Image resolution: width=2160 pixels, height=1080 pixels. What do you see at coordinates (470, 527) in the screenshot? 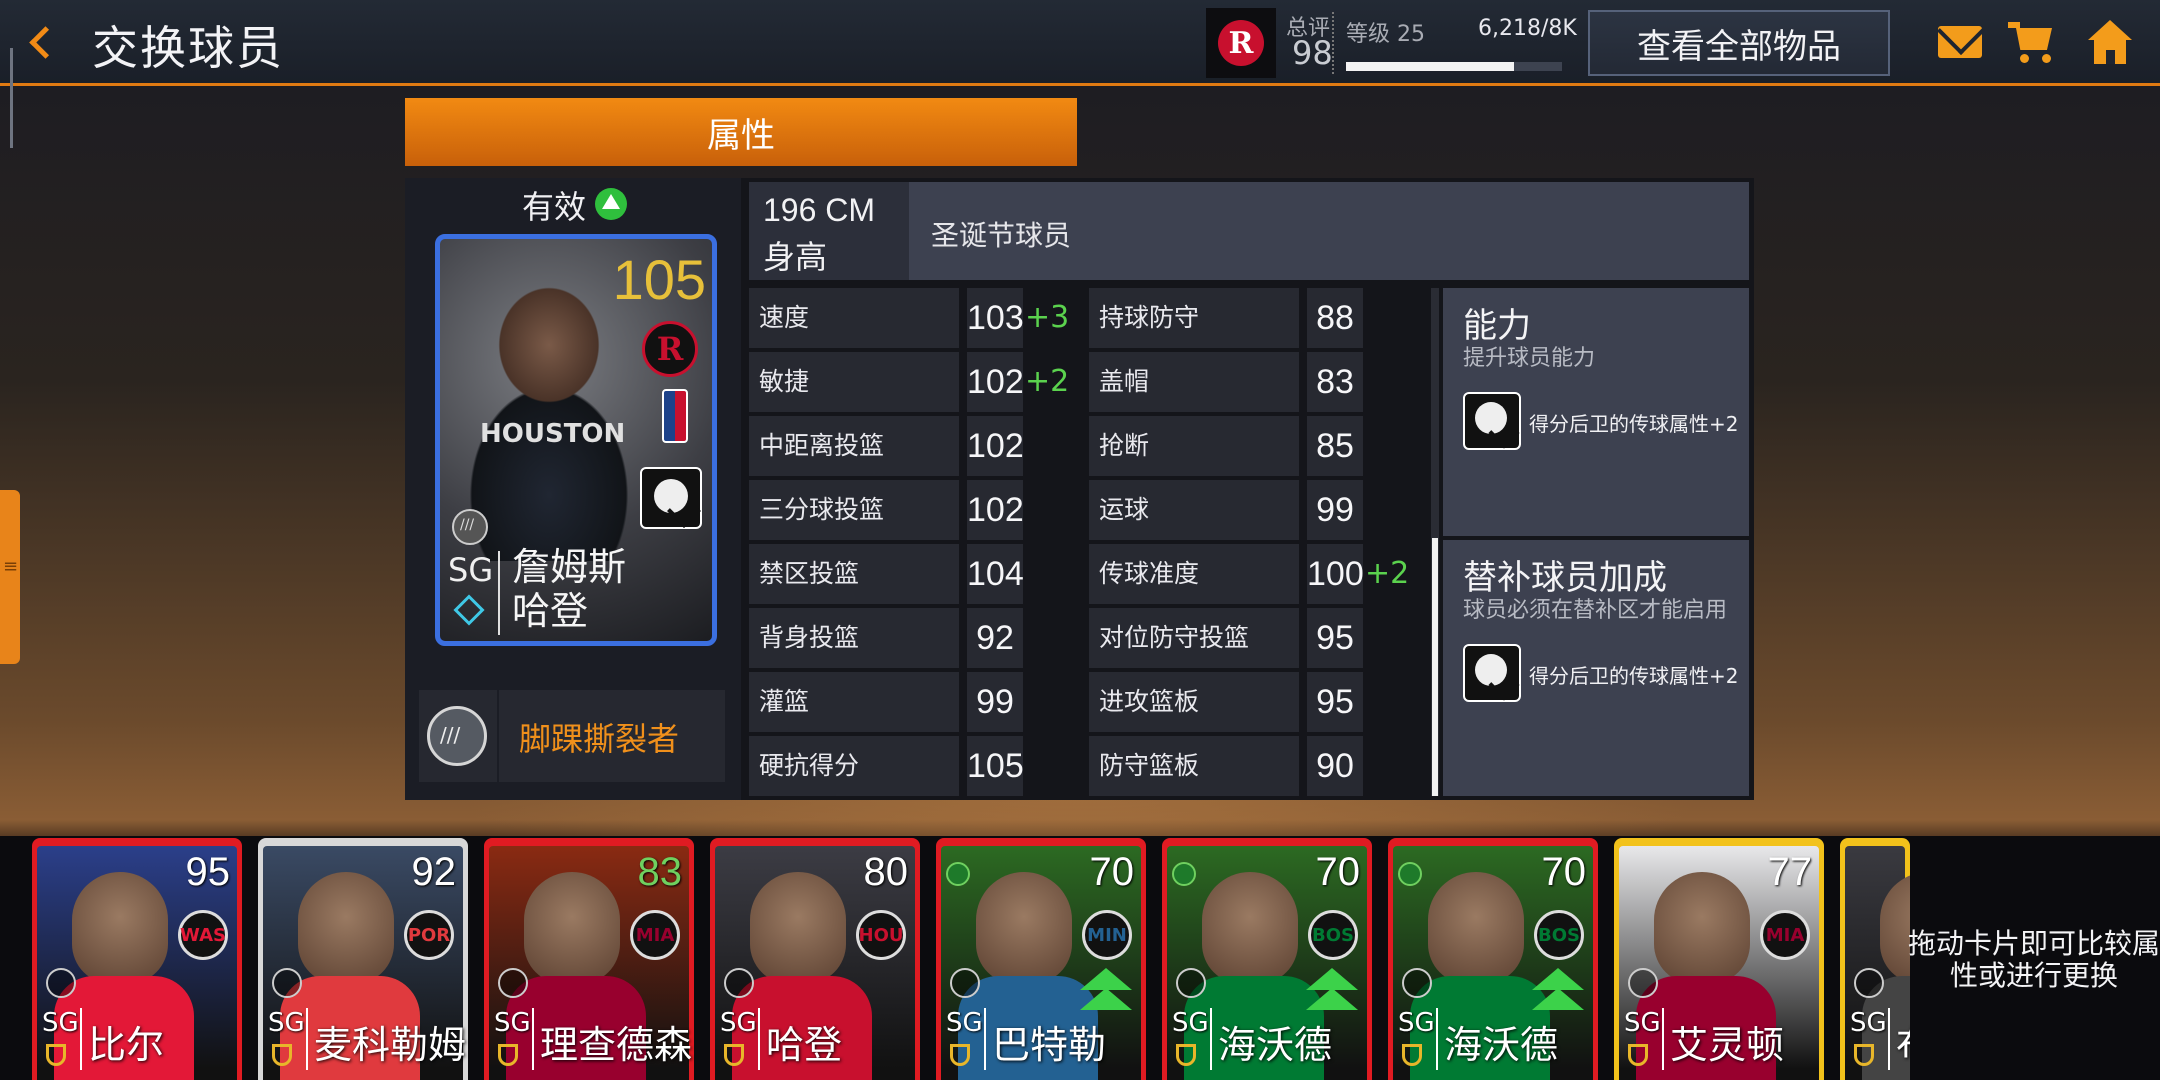
I see `trait-badge-icon` at bounding box center [470, 527].